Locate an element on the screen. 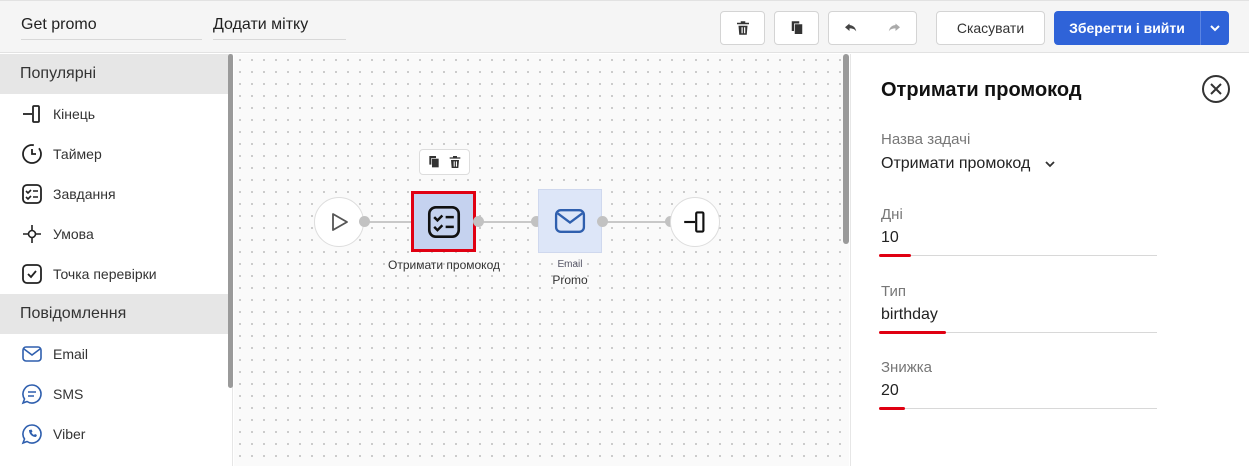 The width and height of the screenshot is (1249, 466). condition-icon is located at coordinates (32, 234).